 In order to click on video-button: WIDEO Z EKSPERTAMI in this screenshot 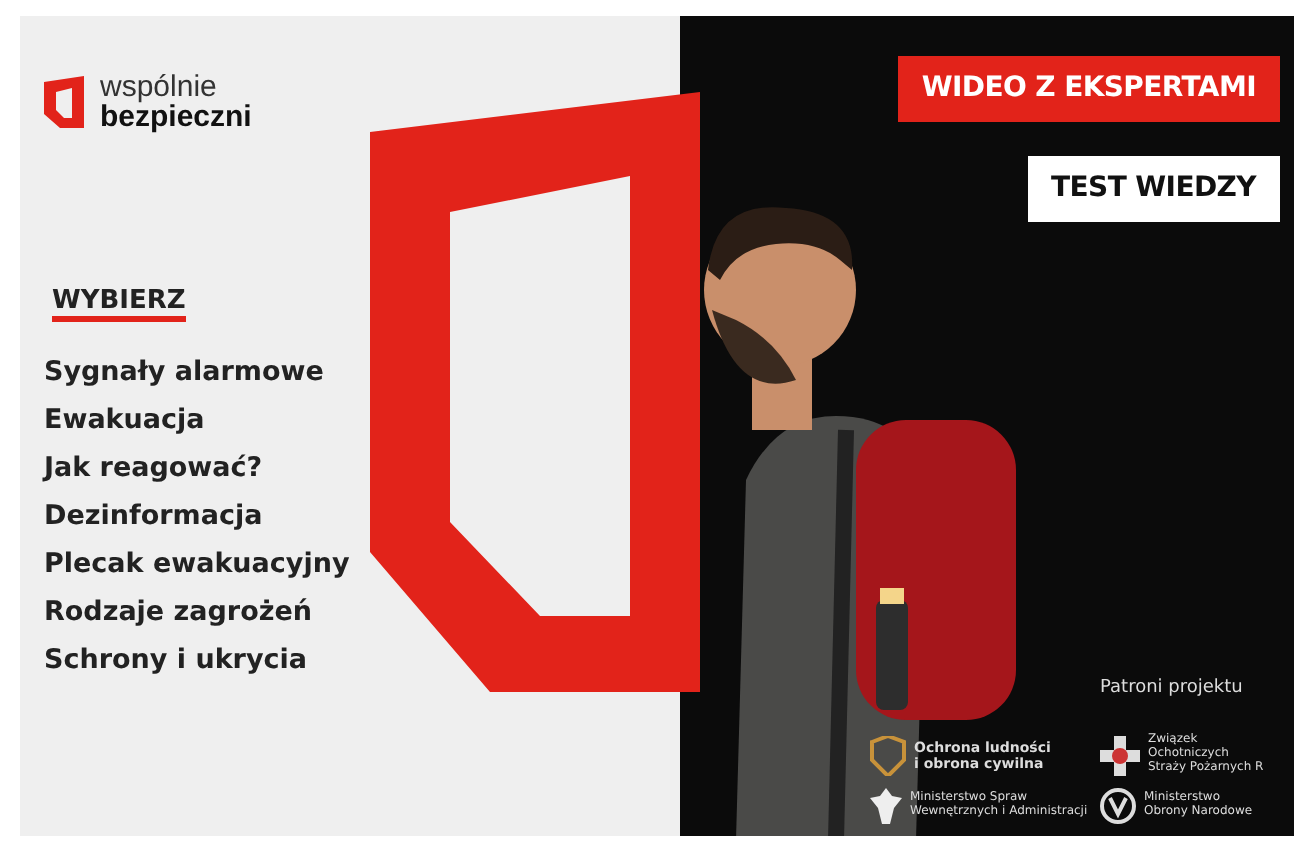, I will do `click(1088, 89)`.